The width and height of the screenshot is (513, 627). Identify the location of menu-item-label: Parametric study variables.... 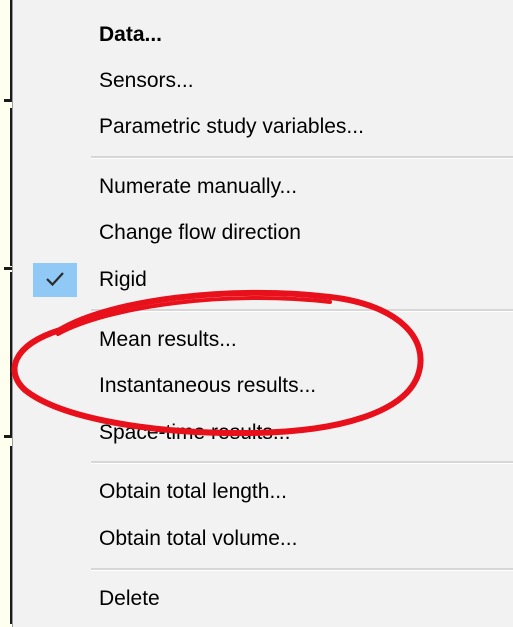
(231, 126).